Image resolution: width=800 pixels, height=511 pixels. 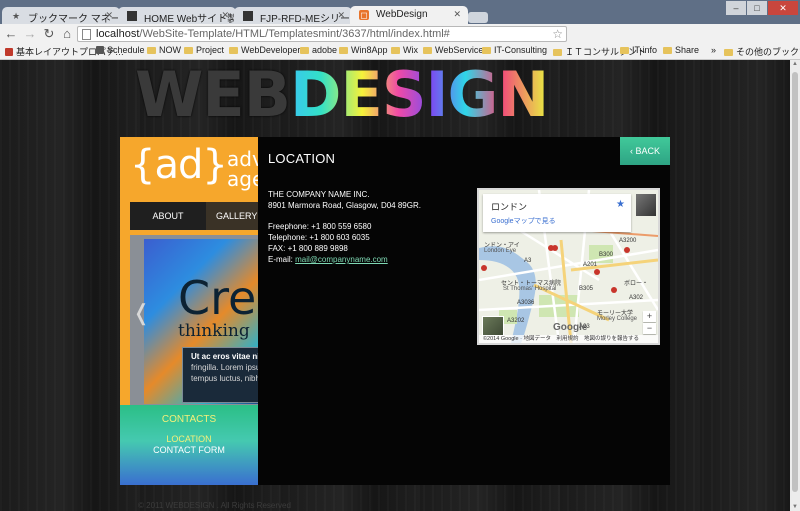 What do you see at coordinates (344, 205) in the screenshot?
I see `street-address: 8901 Marmora Road, Glasgow, D04 89GR.` at bounding box center [344, 205].